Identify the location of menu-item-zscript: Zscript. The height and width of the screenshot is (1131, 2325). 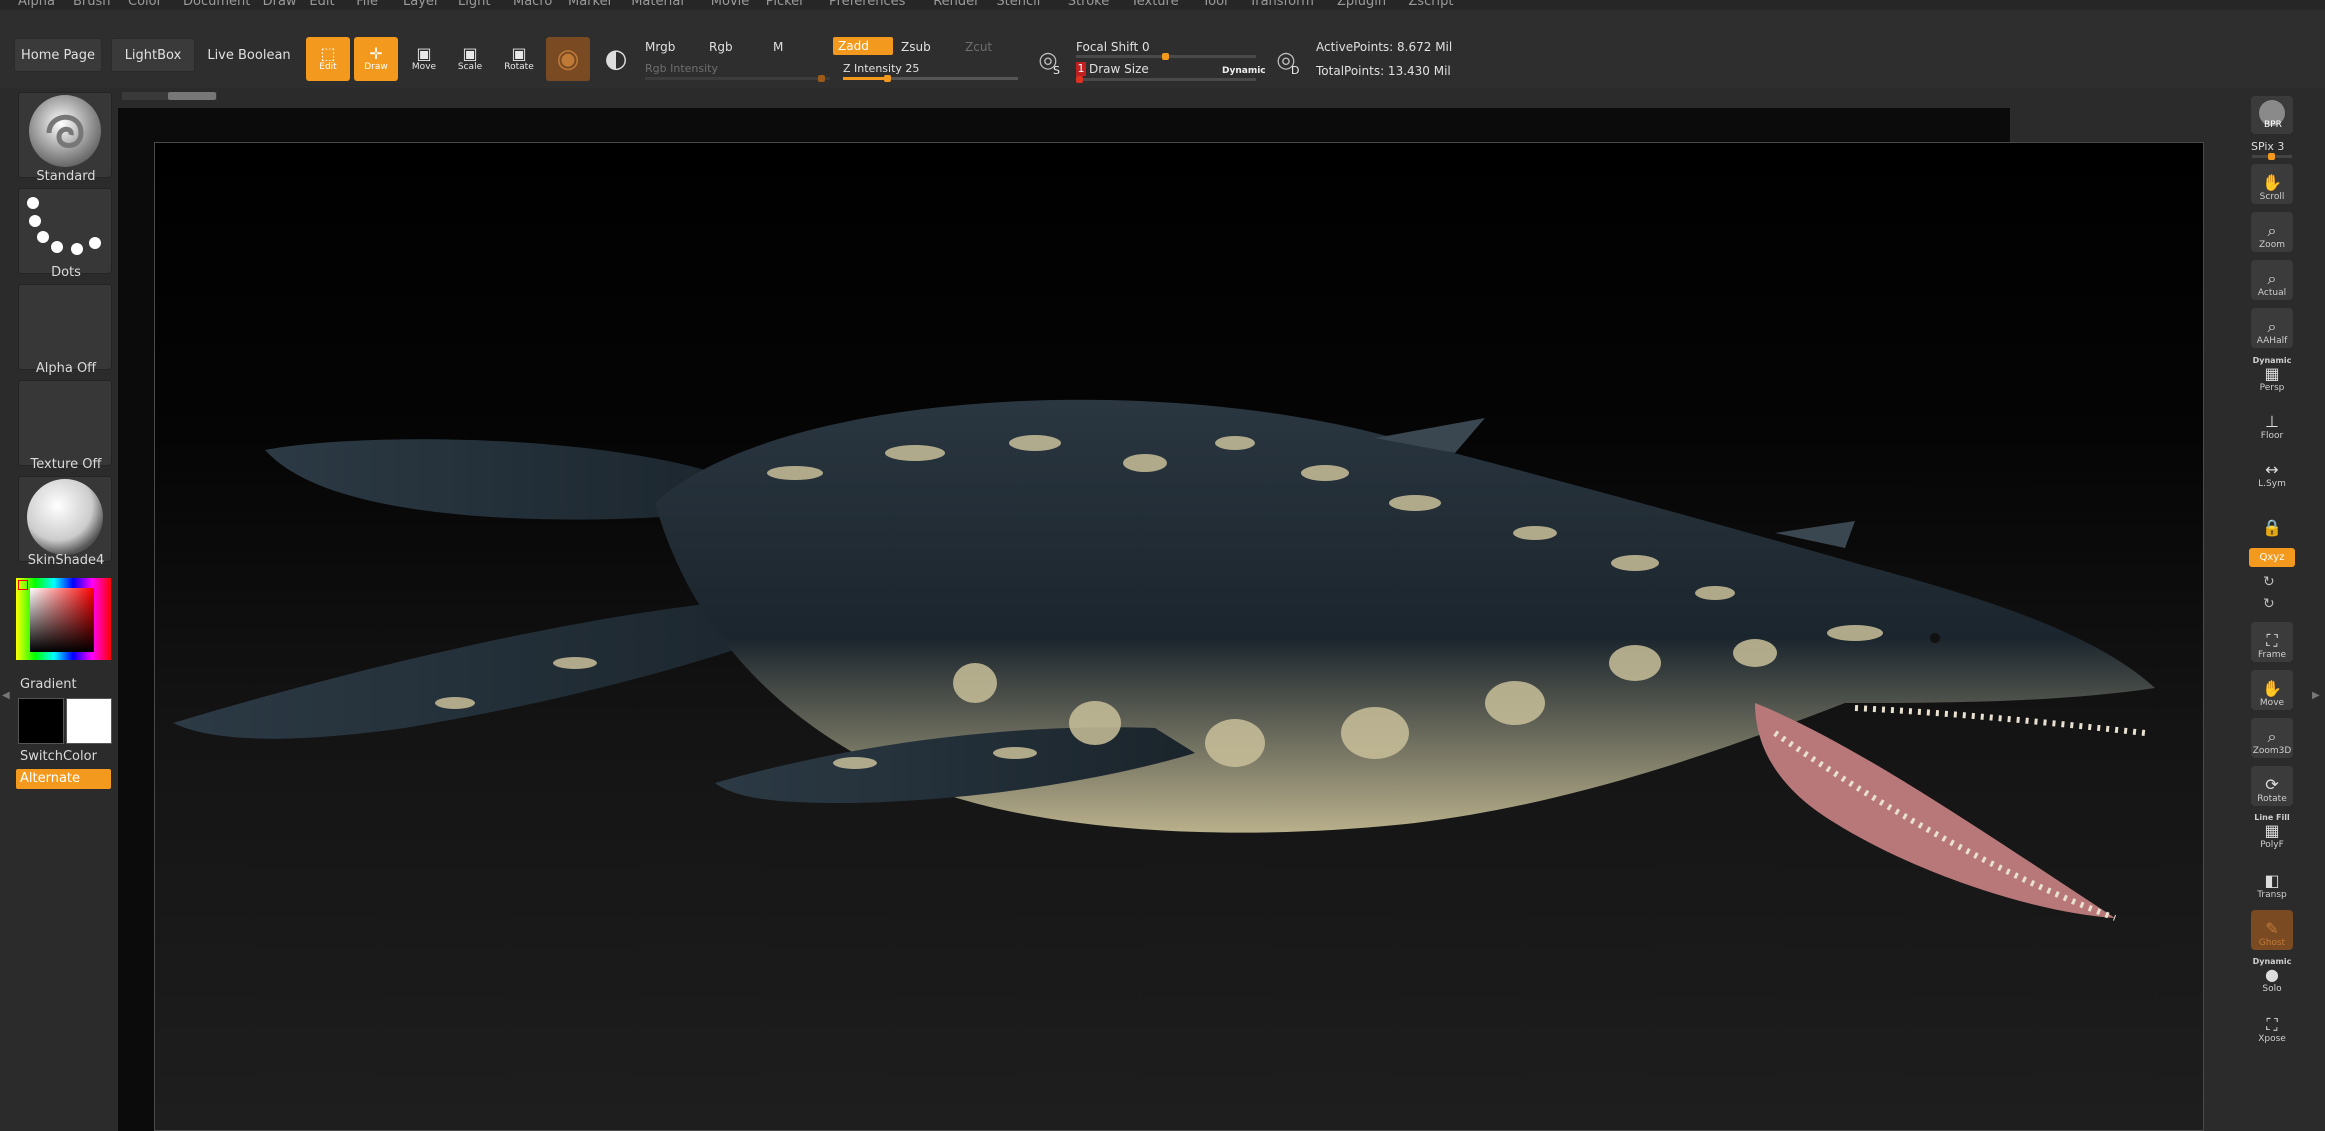
(1430, 4).